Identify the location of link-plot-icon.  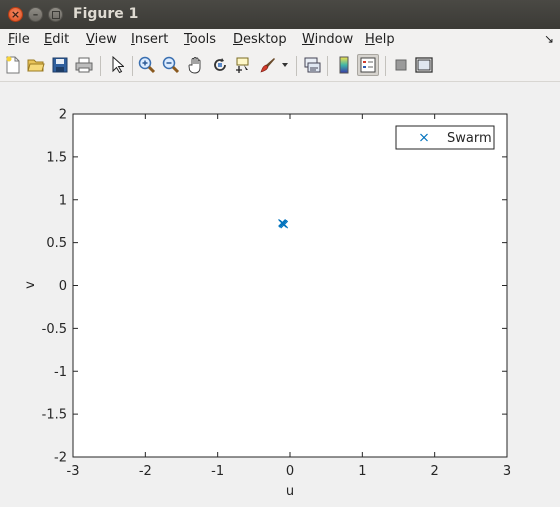
(312, 65).